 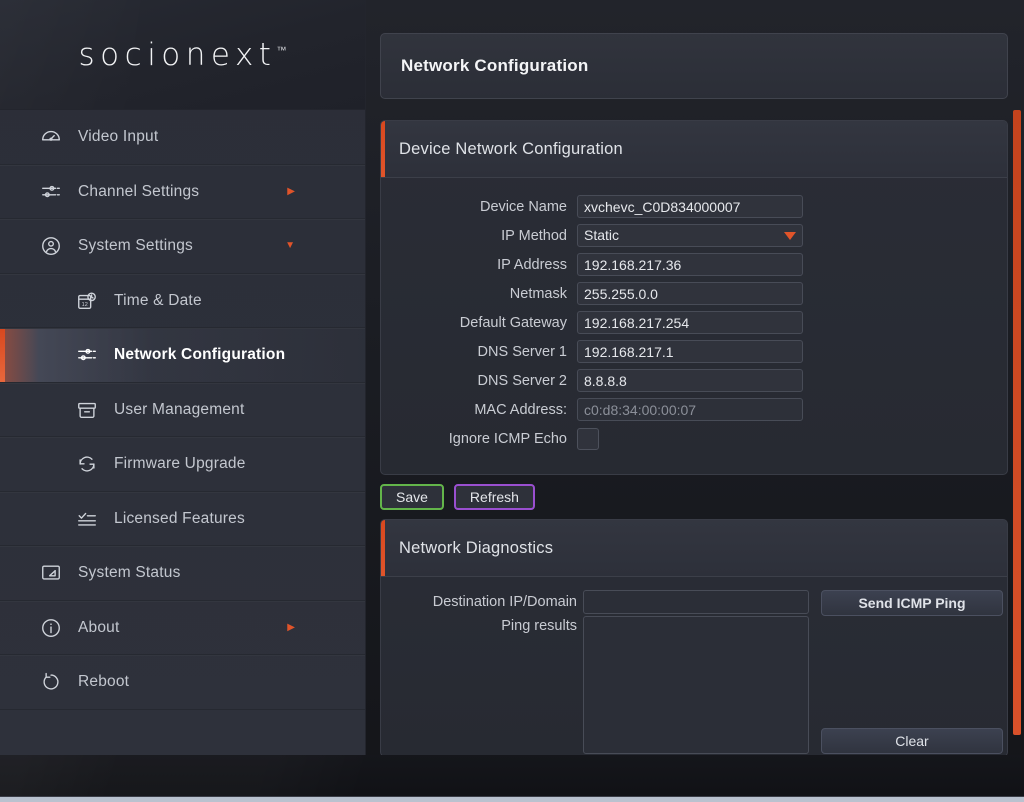 I want to click on brand-logo-text: socionext™, so click(x=183, y=55).